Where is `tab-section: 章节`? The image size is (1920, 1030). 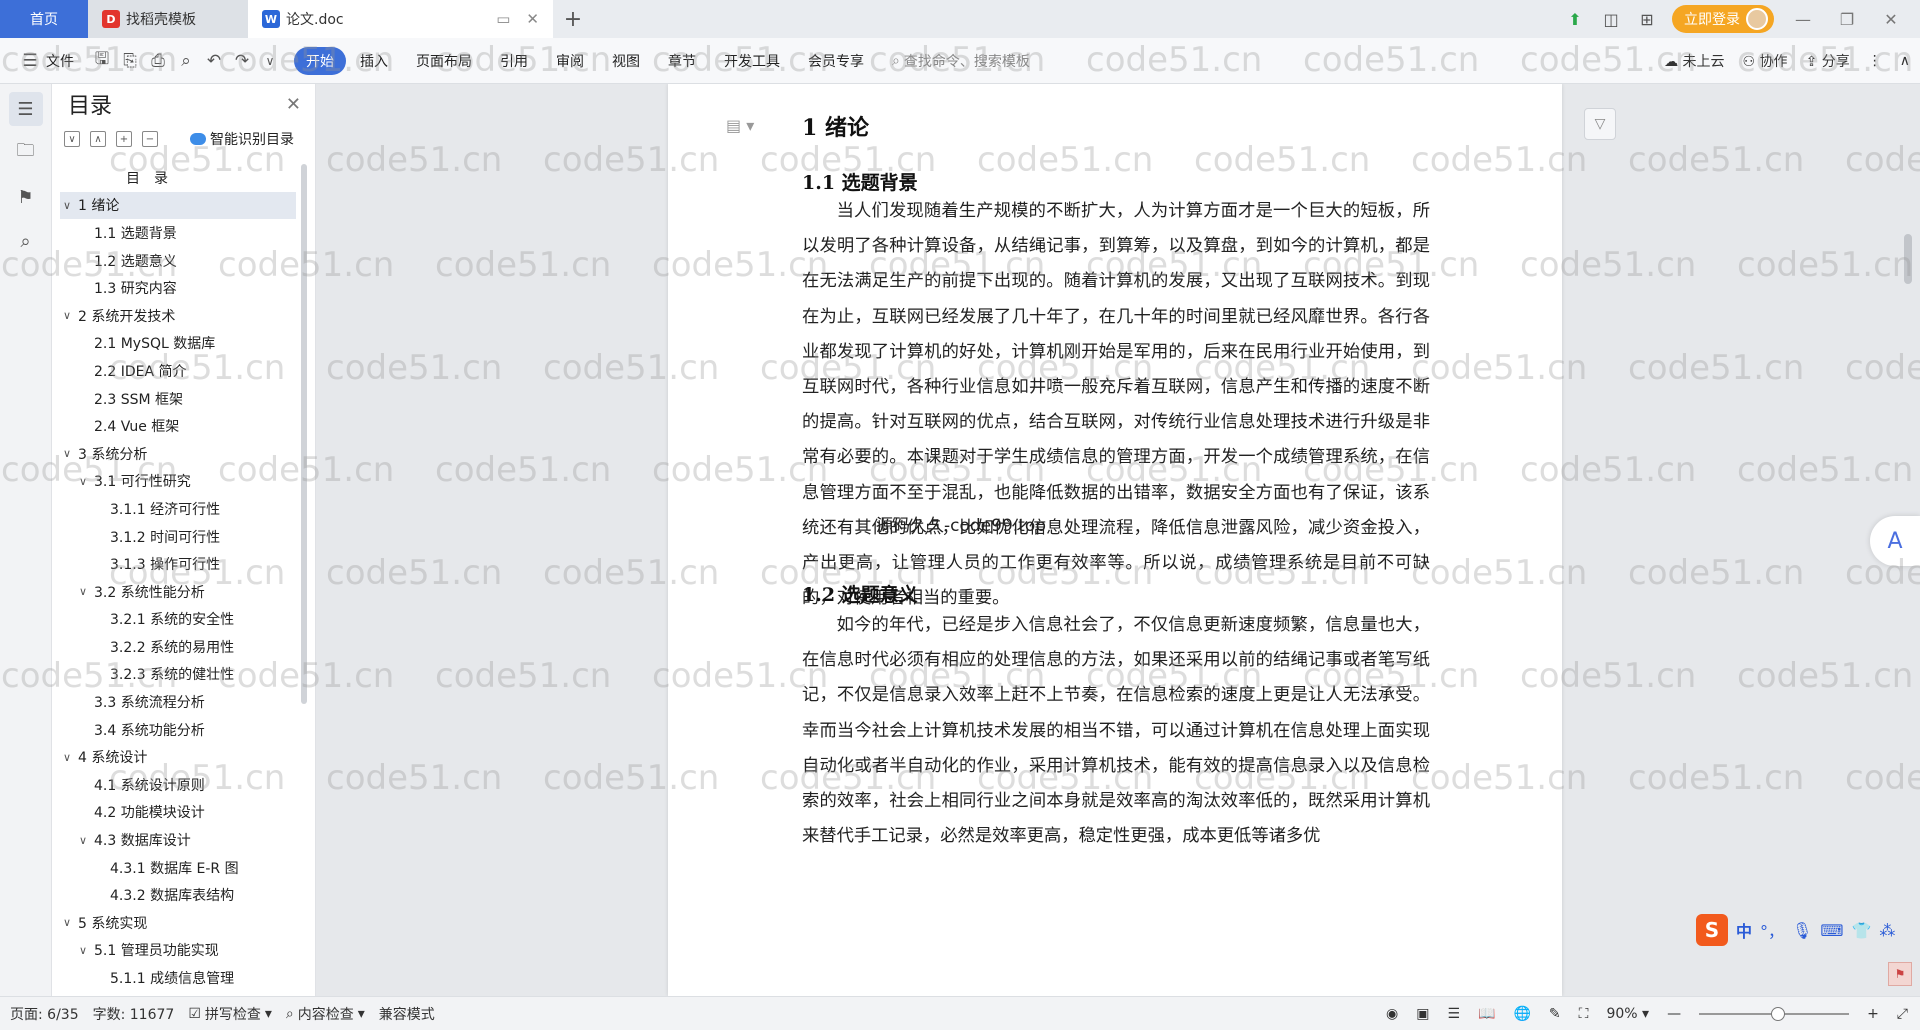 tab-section: 章节 is located at coordinates (682, 61).